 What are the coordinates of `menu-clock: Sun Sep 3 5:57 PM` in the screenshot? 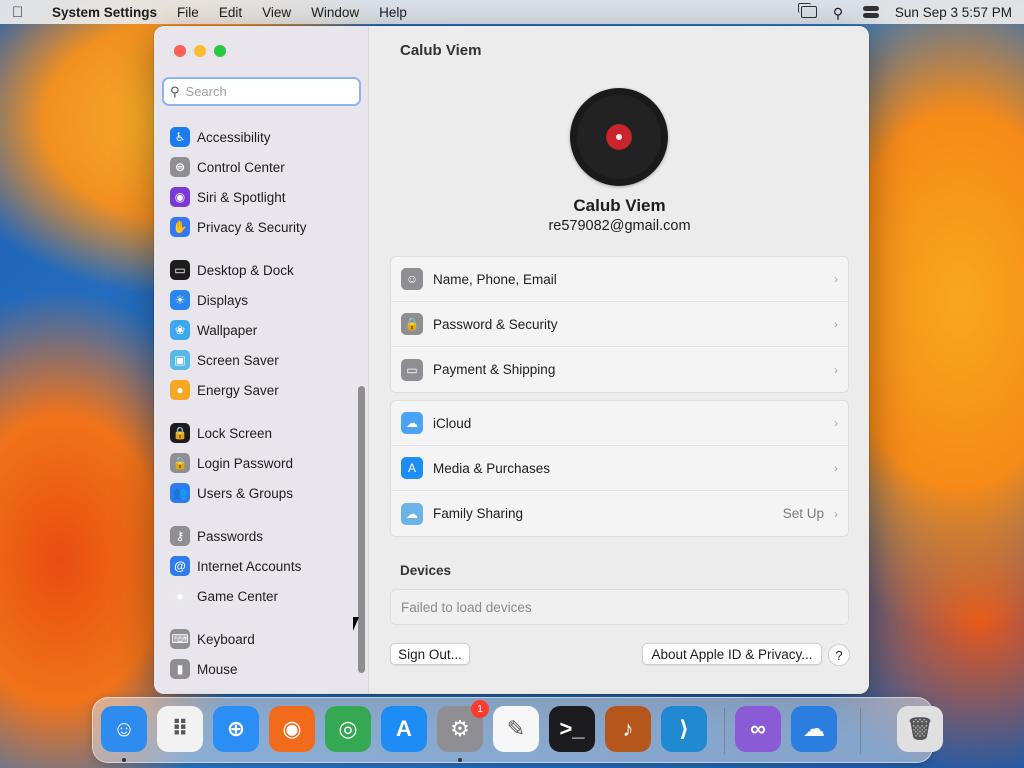 It's located at (953, 12).